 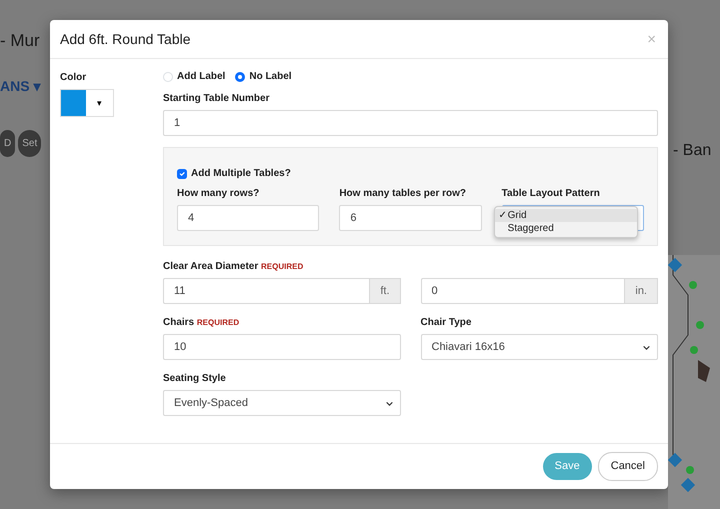 I want to click on text-input: 0, so click(x=523, y=291).